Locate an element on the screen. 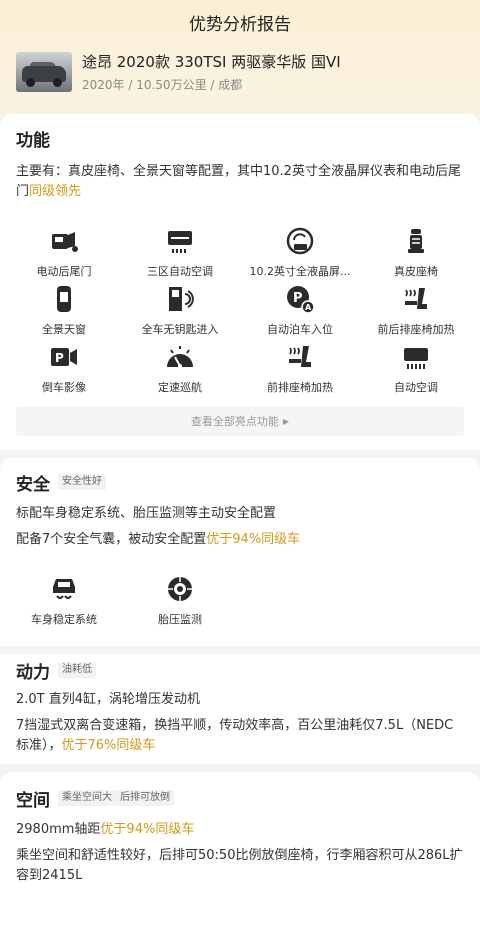  feature-climate: 三区自动空调 is located at coordinates (180, 252).